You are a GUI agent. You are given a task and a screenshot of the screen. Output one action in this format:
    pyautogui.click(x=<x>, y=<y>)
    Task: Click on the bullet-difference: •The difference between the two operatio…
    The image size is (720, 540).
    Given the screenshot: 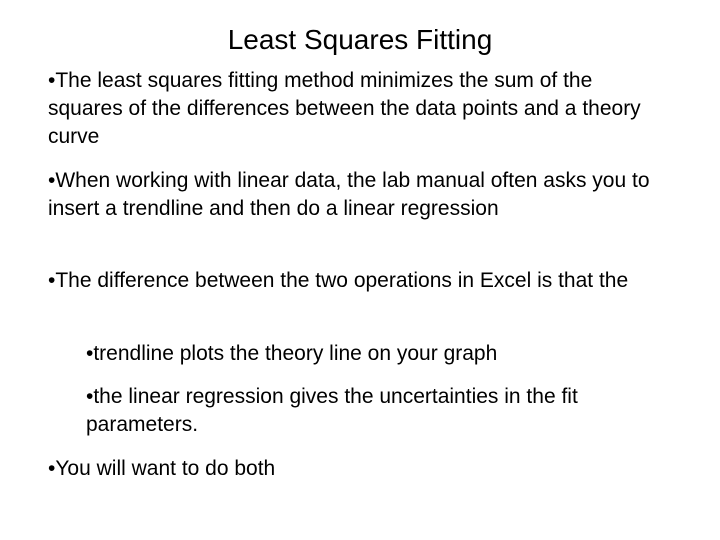 What is the action you would take?
    pyautogui.click(x=338, y=280)
    